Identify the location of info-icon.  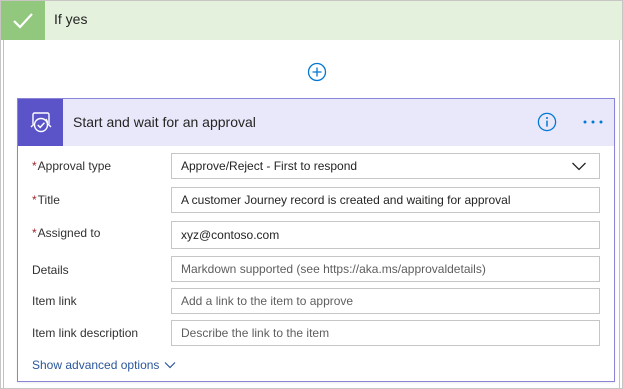
(547, 122).